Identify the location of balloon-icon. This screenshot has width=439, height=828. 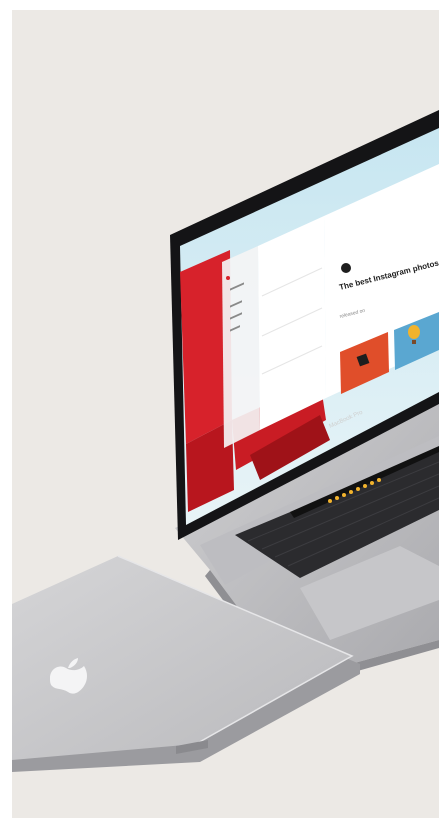
(414, 332).